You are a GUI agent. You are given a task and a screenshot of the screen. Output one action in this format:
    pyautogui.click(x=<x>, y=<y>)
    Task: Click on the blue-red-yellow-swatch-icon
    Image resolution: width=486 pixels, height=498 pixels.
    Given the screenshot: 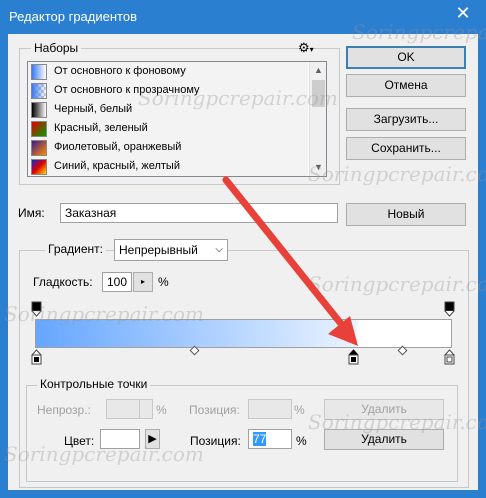 What is the action you would take?
    pyautogui.click(x=39, y=167)
    